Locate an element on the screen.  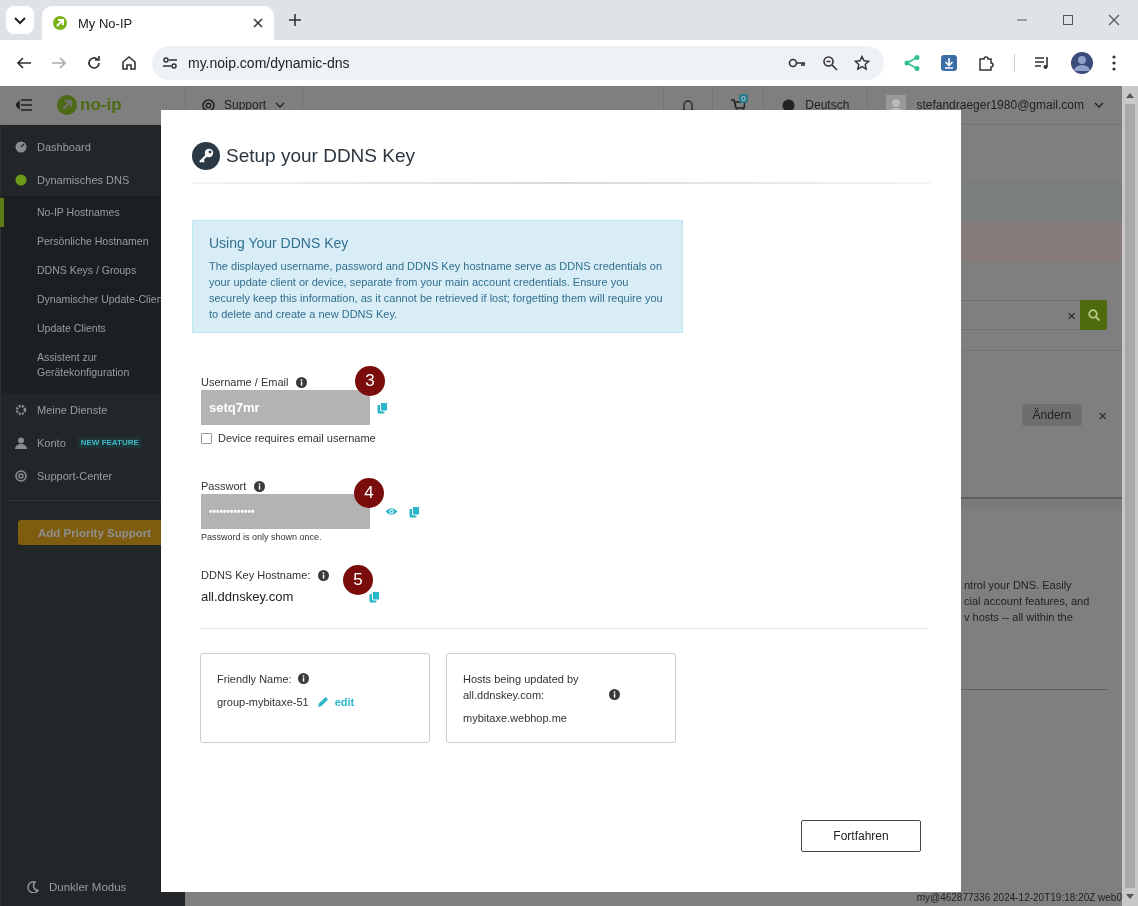
address-bar: my.noip.com/dynamic-dns is located at coordinates (518, 63).